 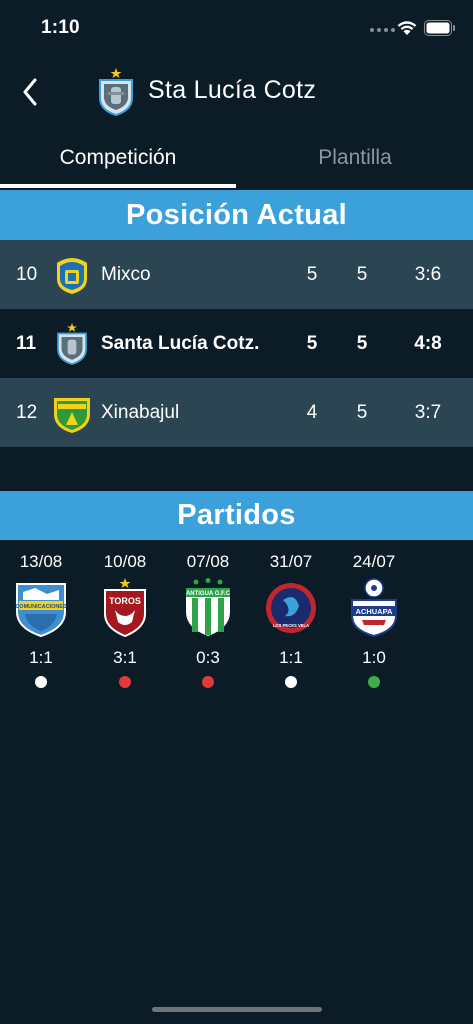 I want to click on tab-plantilla: Plantilla, so click(x=355, y=158).